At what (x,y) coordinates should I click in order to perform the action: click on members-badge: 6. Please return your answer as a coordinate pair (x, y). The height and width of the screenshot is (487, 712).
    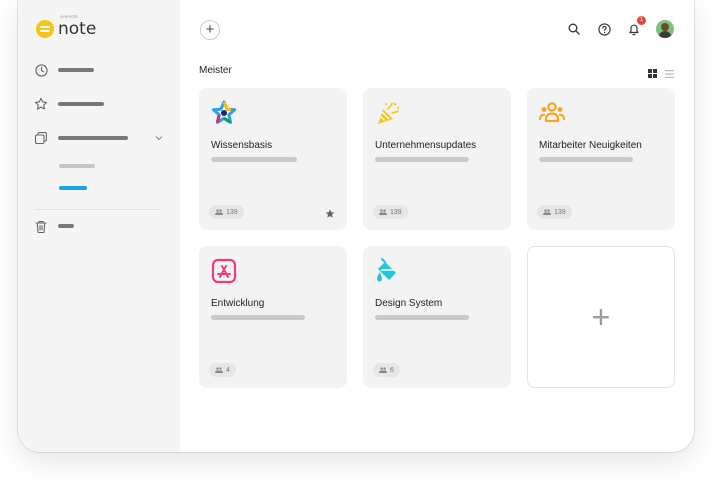
    Looking at the image, I should click on (386, 370).